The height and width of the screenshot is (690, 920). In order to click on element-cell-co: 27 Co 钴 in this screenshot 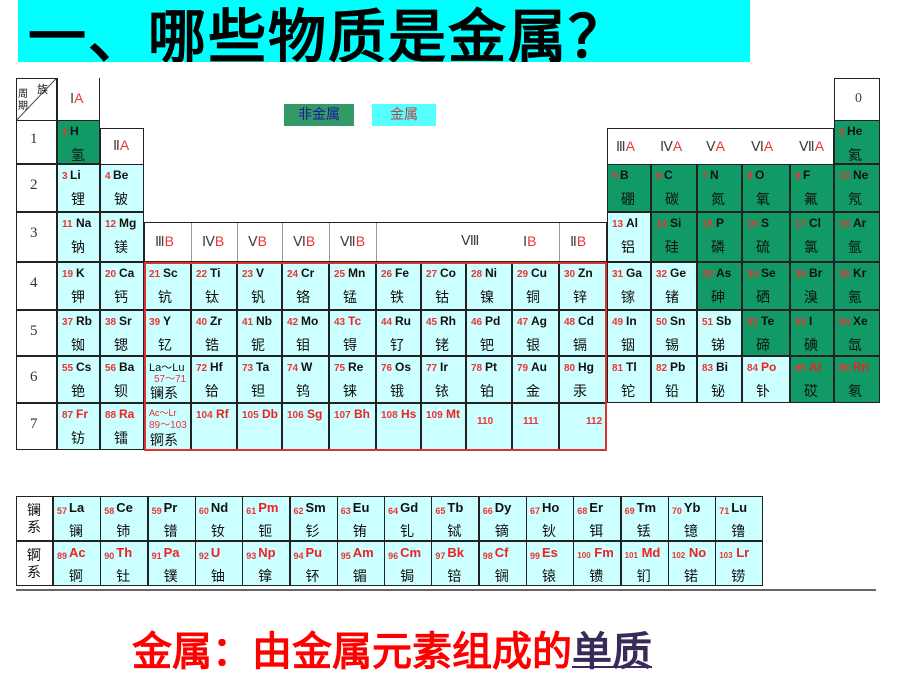, I will do `click(443, 286)`.